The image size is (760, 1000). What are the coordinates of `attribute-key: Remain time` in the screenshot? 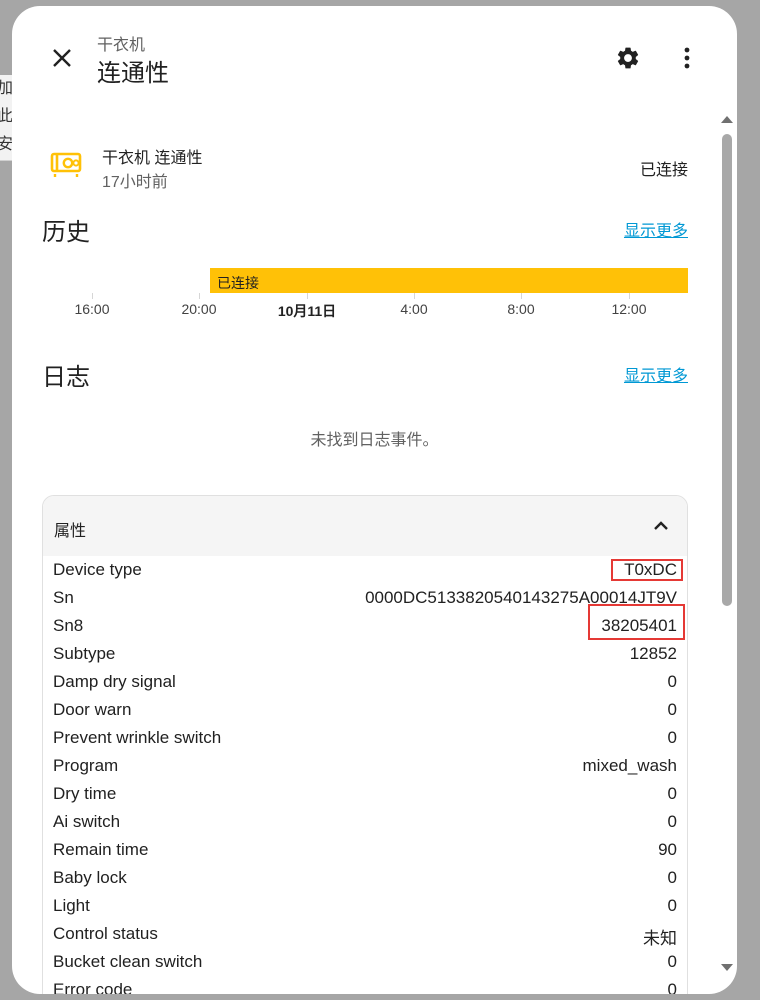 It's located at (101, 849).